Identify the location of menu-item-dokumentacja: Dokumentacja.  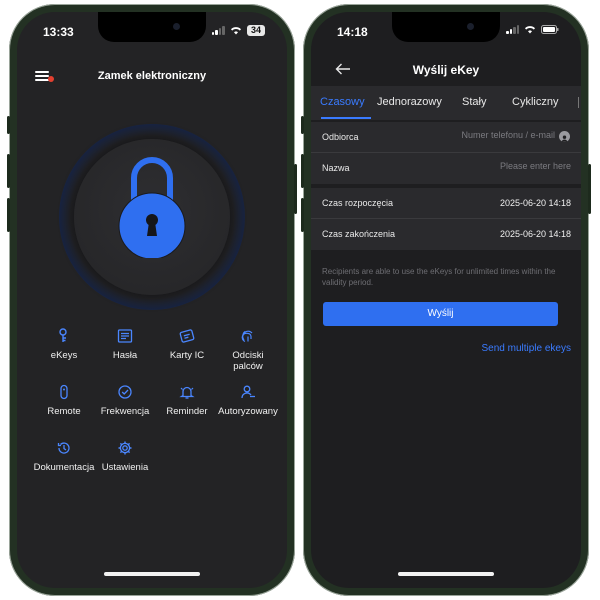
(64, 456).